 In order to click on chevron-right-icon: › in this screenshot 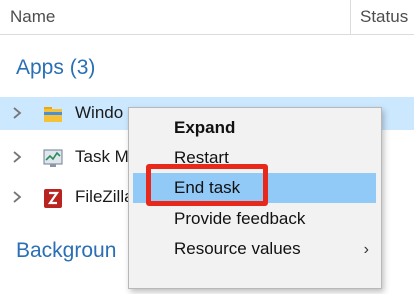, I will do `click(366, 249)`.